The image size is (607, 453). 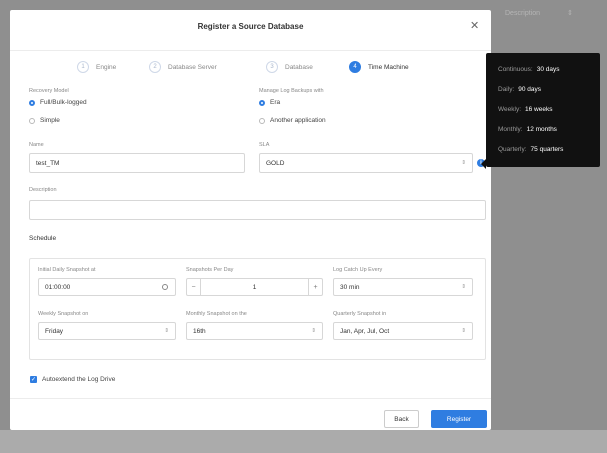 What do you see at coordinates (254, 331) in the screenshot?
I see `monthly-snapshot-select: 16th ⇕` at bounding box center [254, 331].